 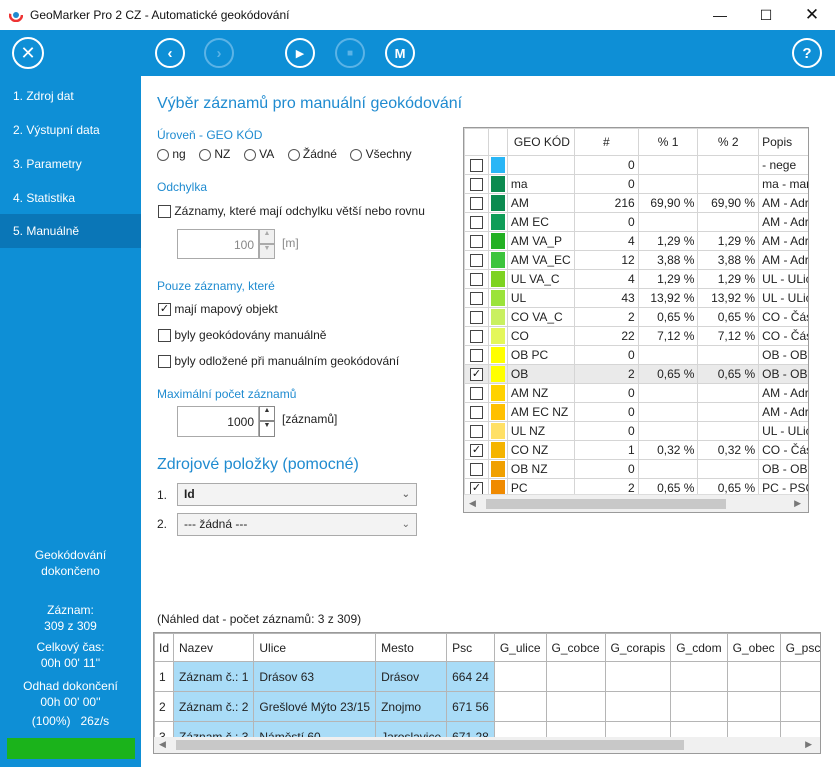 What do you see at coordinates (636, 374) in the screenshot?
I see `table-row: ✓ OB 2 0,65 % 0,65 % OB - OBe` at bounding box center [636, 374].